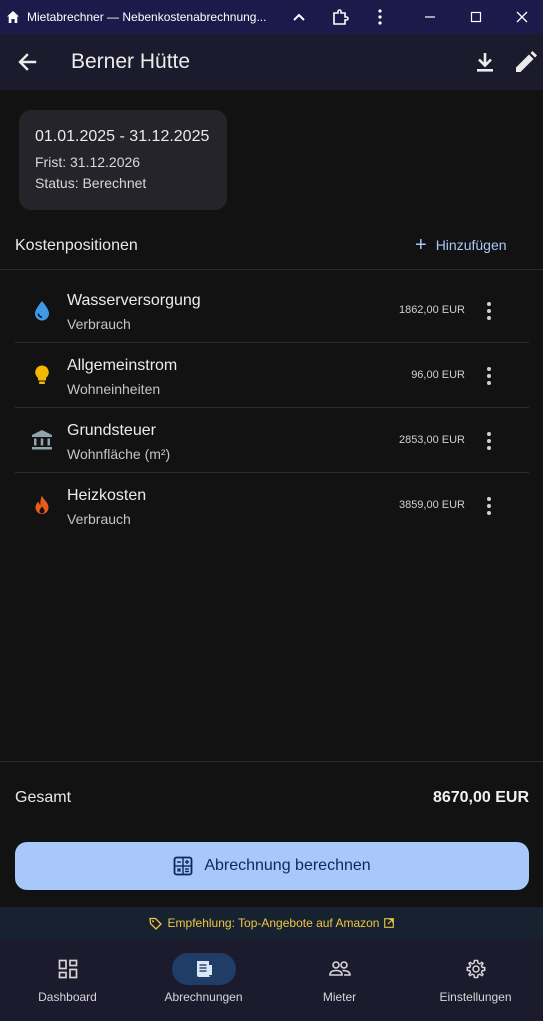 This screenshot has height=1021, width=543. What do you see at coordinates (114, 389) in the screenshot?
I see `item-distribution-key: Wohneinheiten` at bounding box center [114, 389].